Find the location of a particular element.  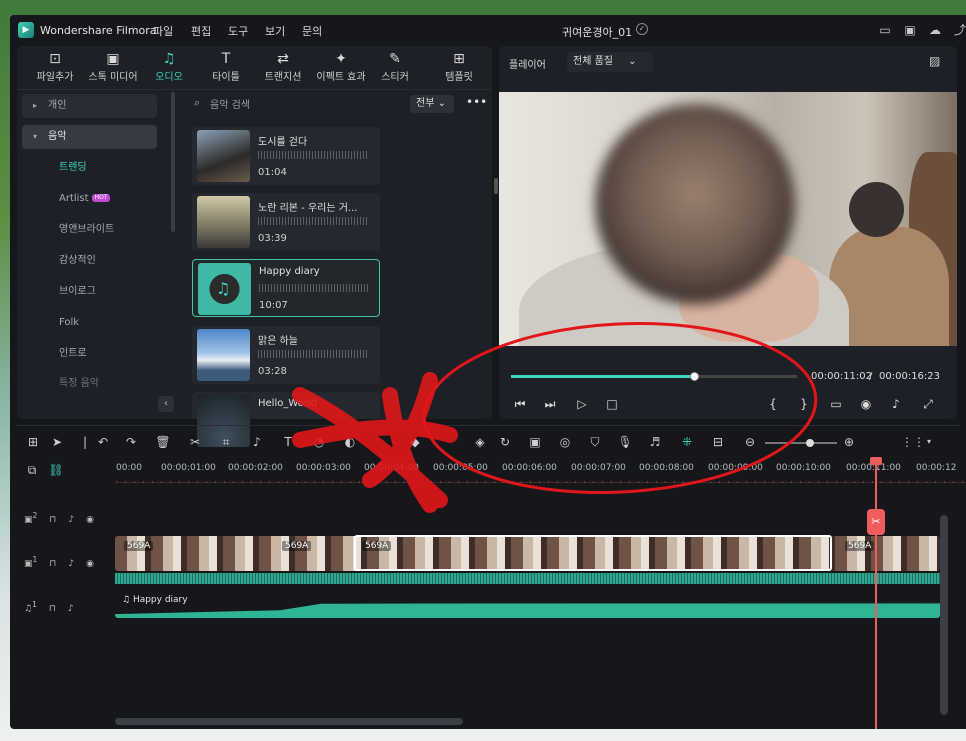

display-icon: ▭ is located at coordinates (836, 404).